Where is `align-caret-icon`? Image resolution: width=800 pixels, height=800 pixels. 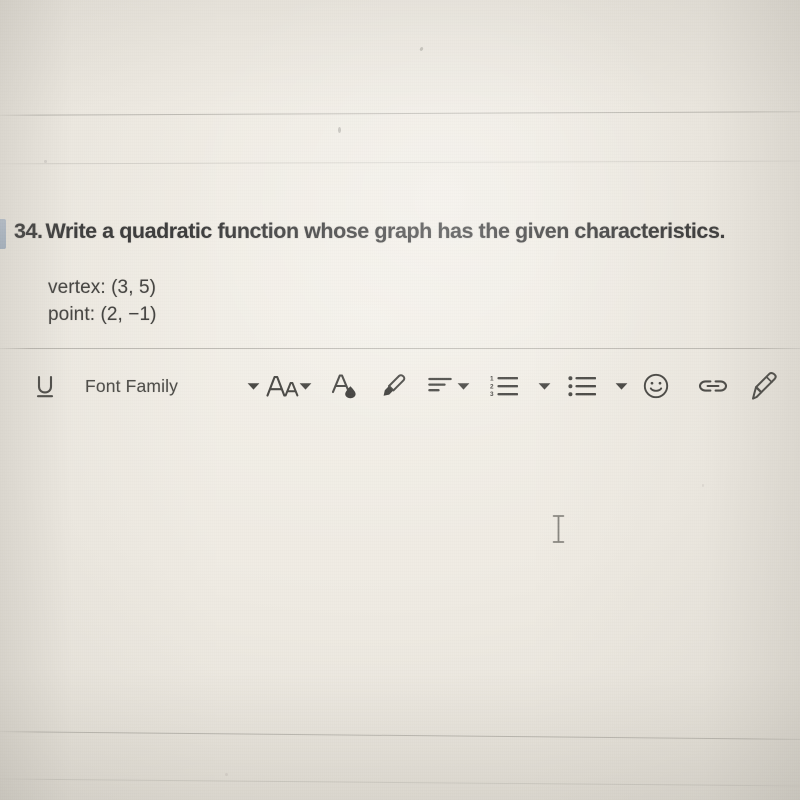 align-caret-icon is located at coordinates (463, 386).